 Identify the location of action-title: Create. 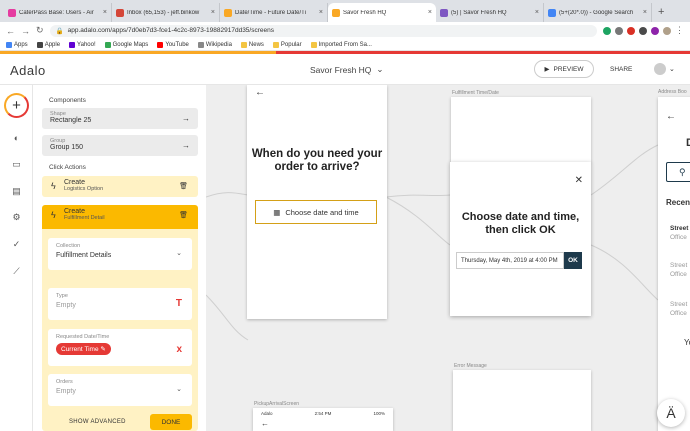
(75, 182).